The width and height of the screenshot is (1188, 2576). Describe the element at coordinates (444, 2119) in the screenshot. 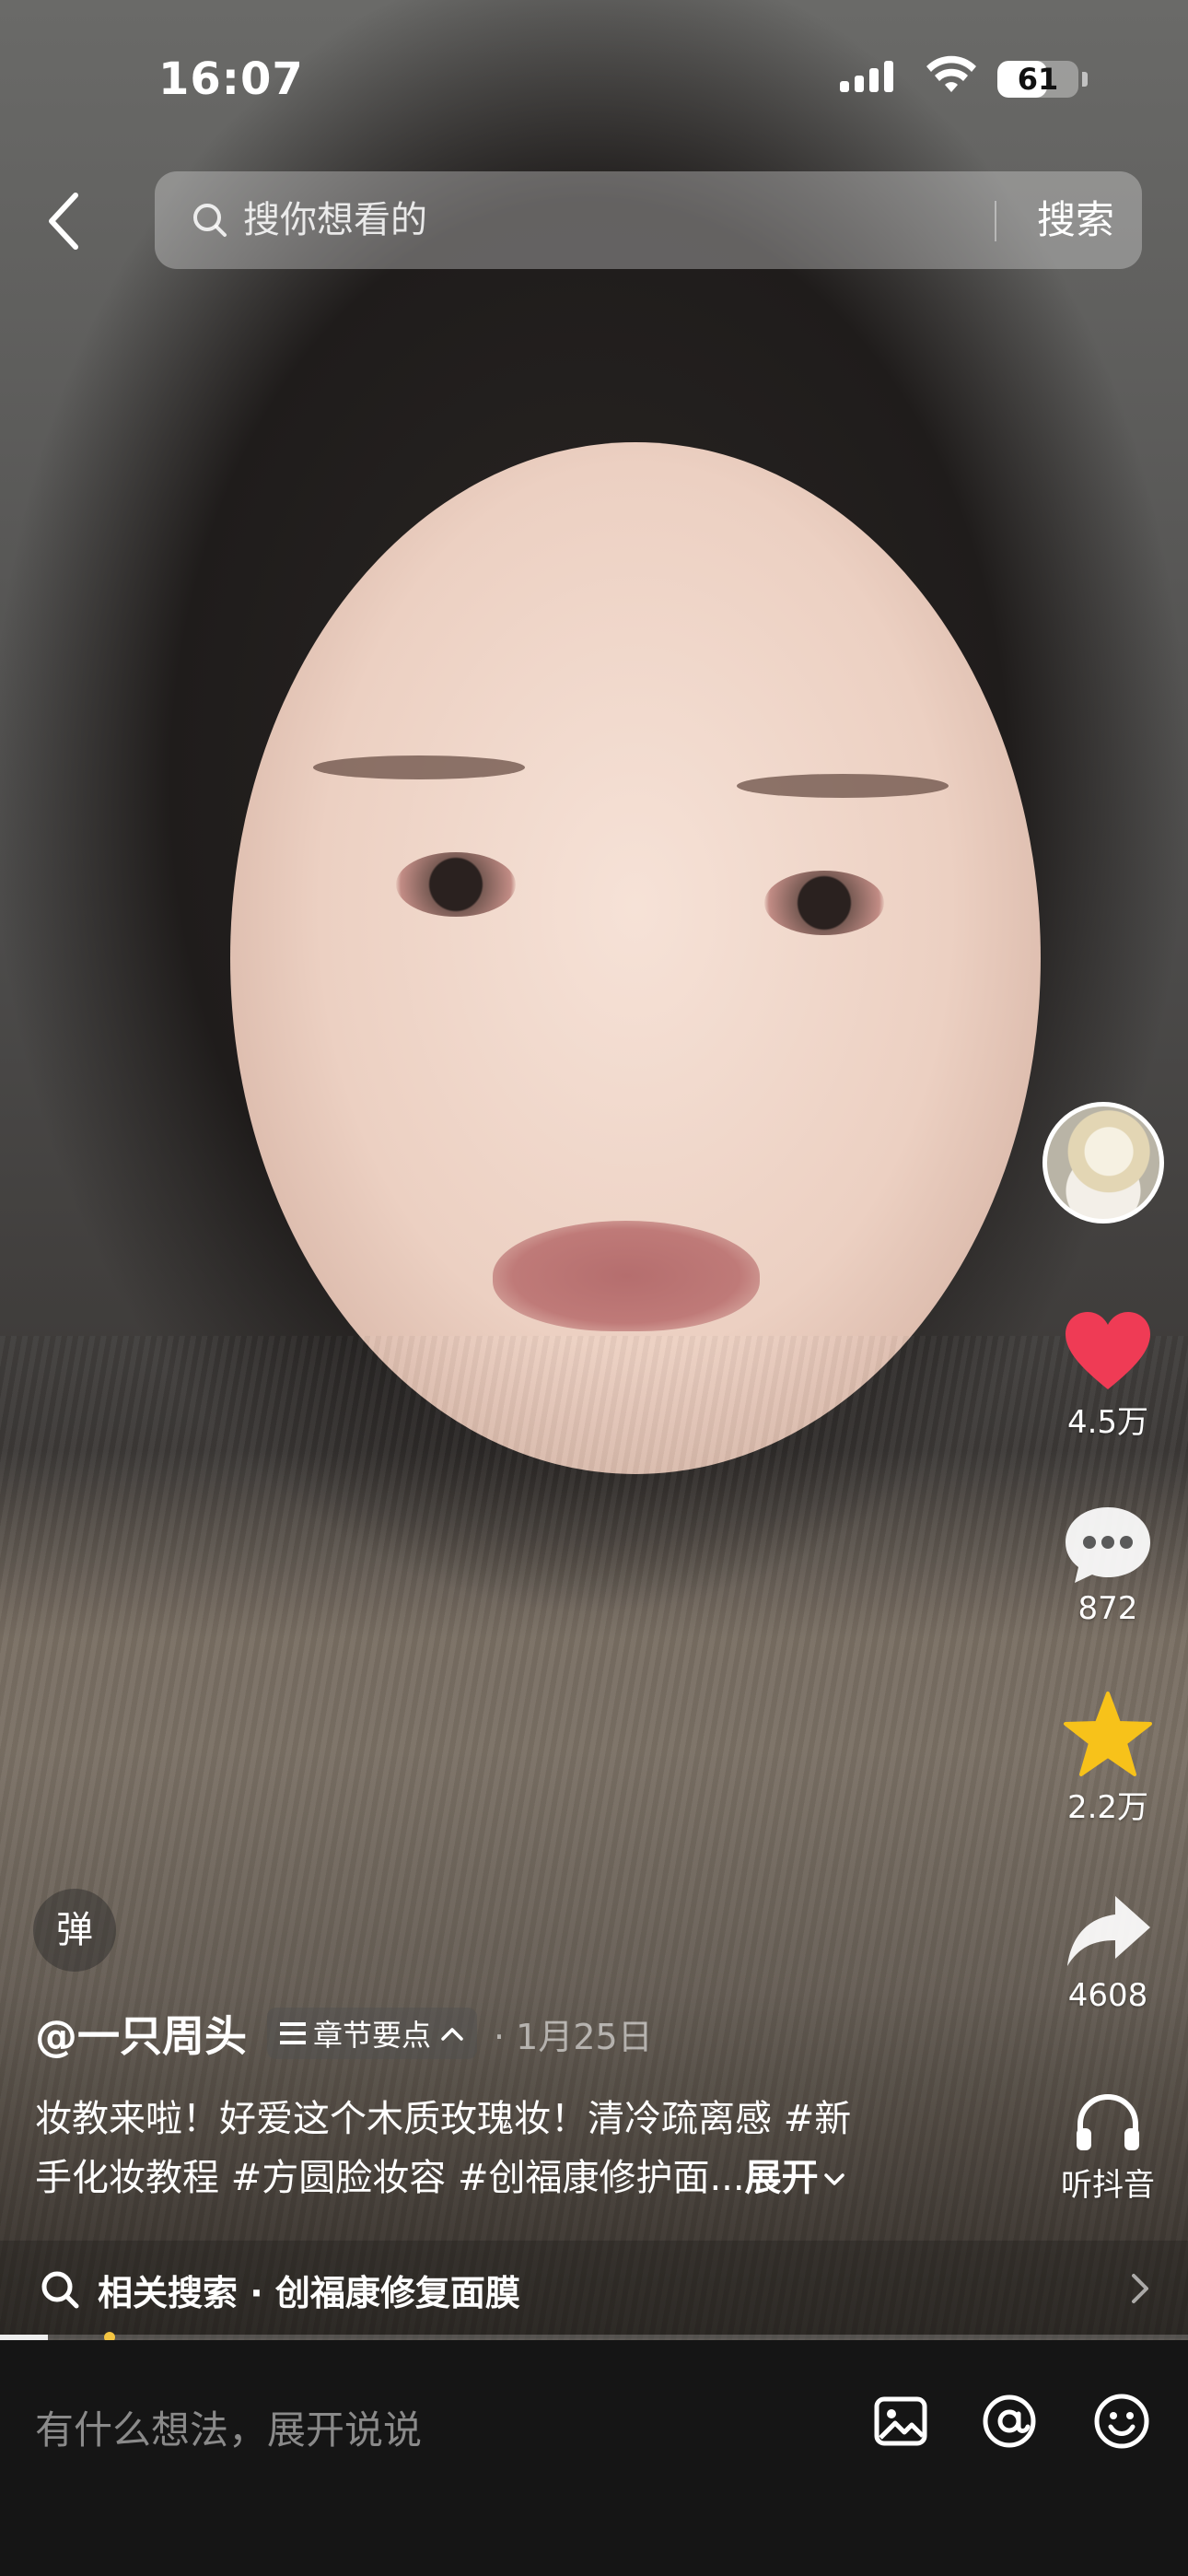

I see `description-line-1: 妆教来啦！好爱这个木质玫瑰妆！清冷疏离感 #新` at that location.